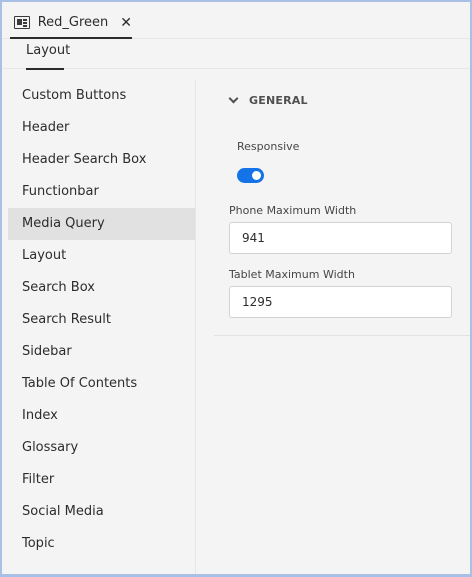  What do you see at coordinates (126, 23) in the screenshot?
I see `close-icon: ✕` at bounding box center [126, 23].